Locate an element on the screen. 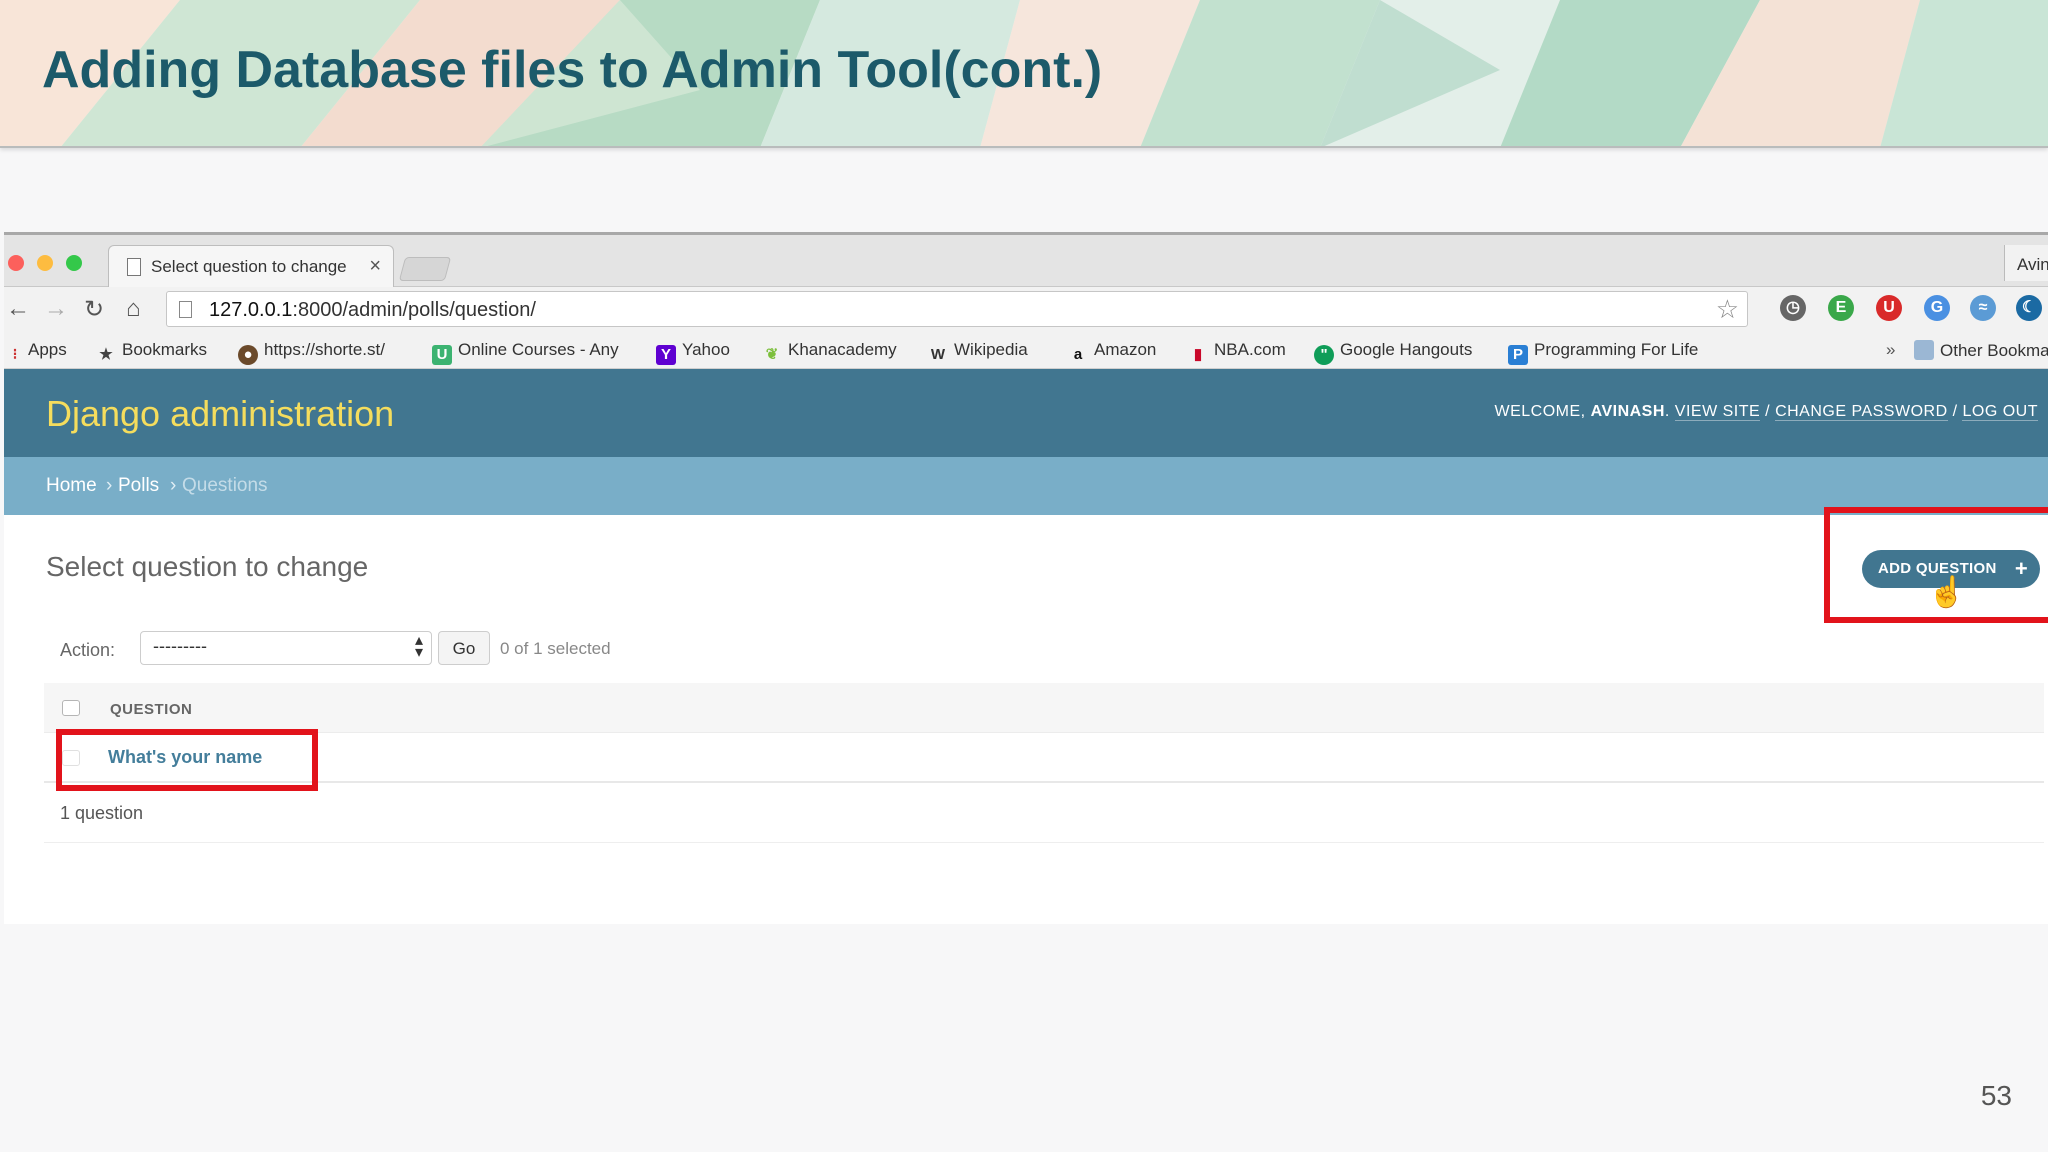 The width and height of the screenshot is (2048, 1152). highlight-box-add-button is located at coordinates (1936, 565).